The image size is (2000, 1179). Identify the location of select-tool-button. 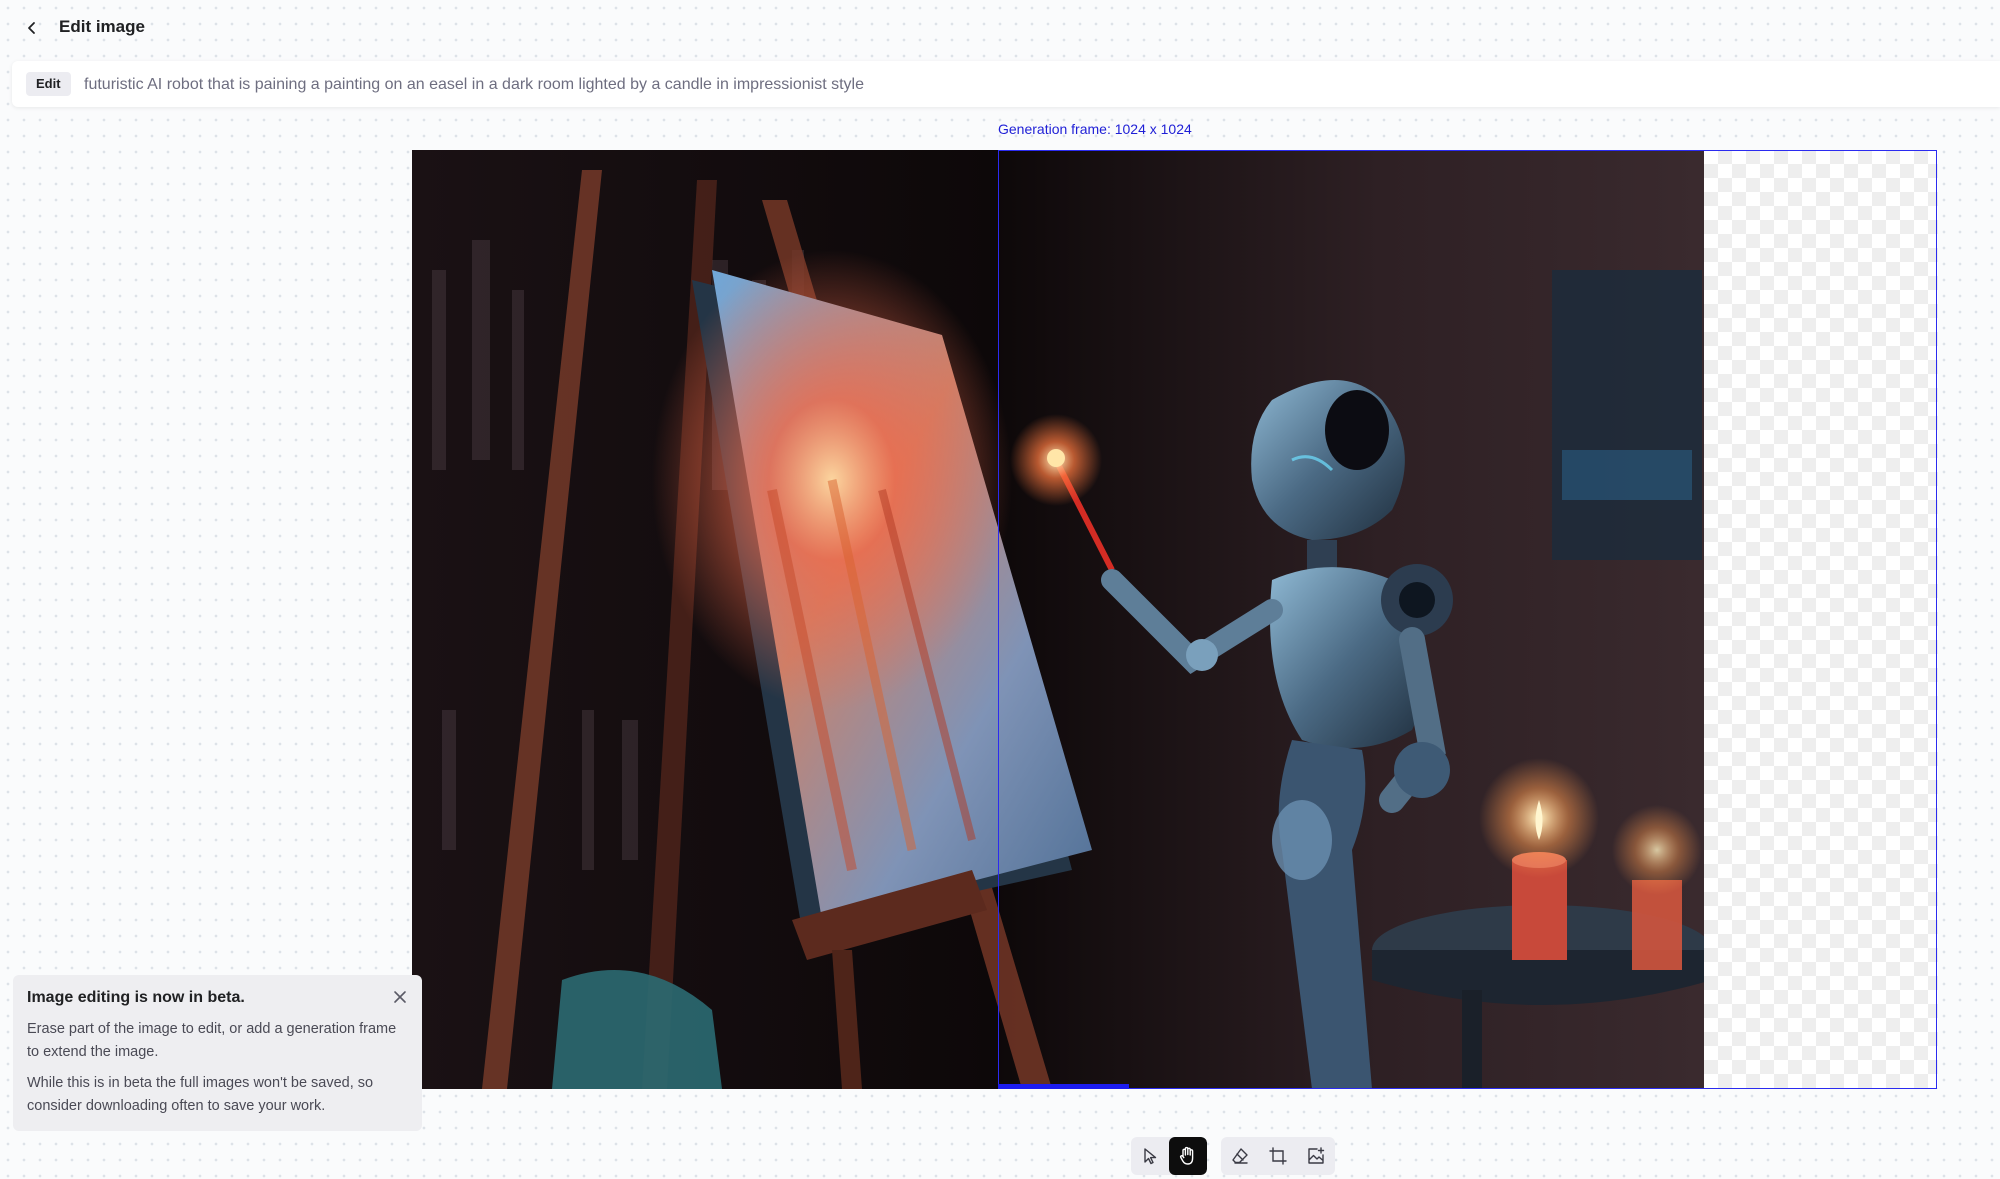
(1150, 1156).